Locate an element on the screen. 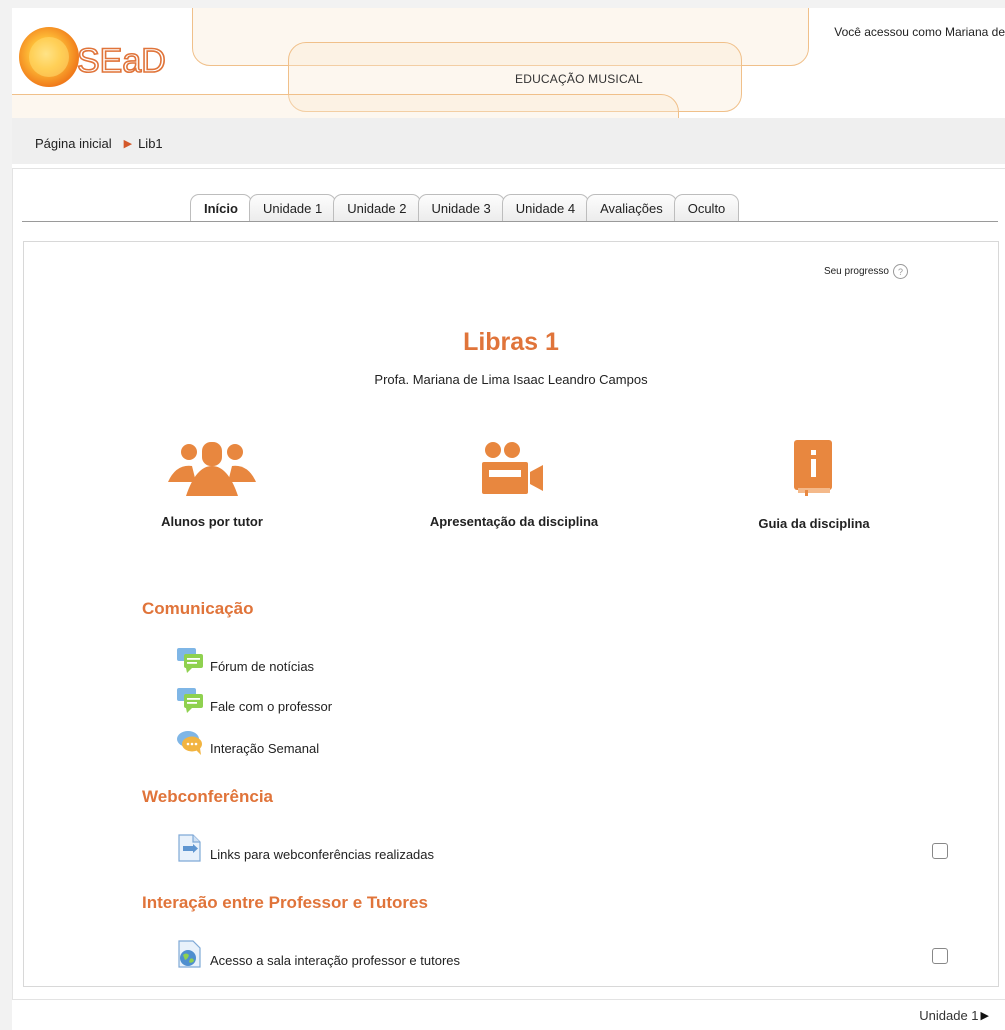  arrow-right-icon: ▶ is located at coordinates (984, 1016).